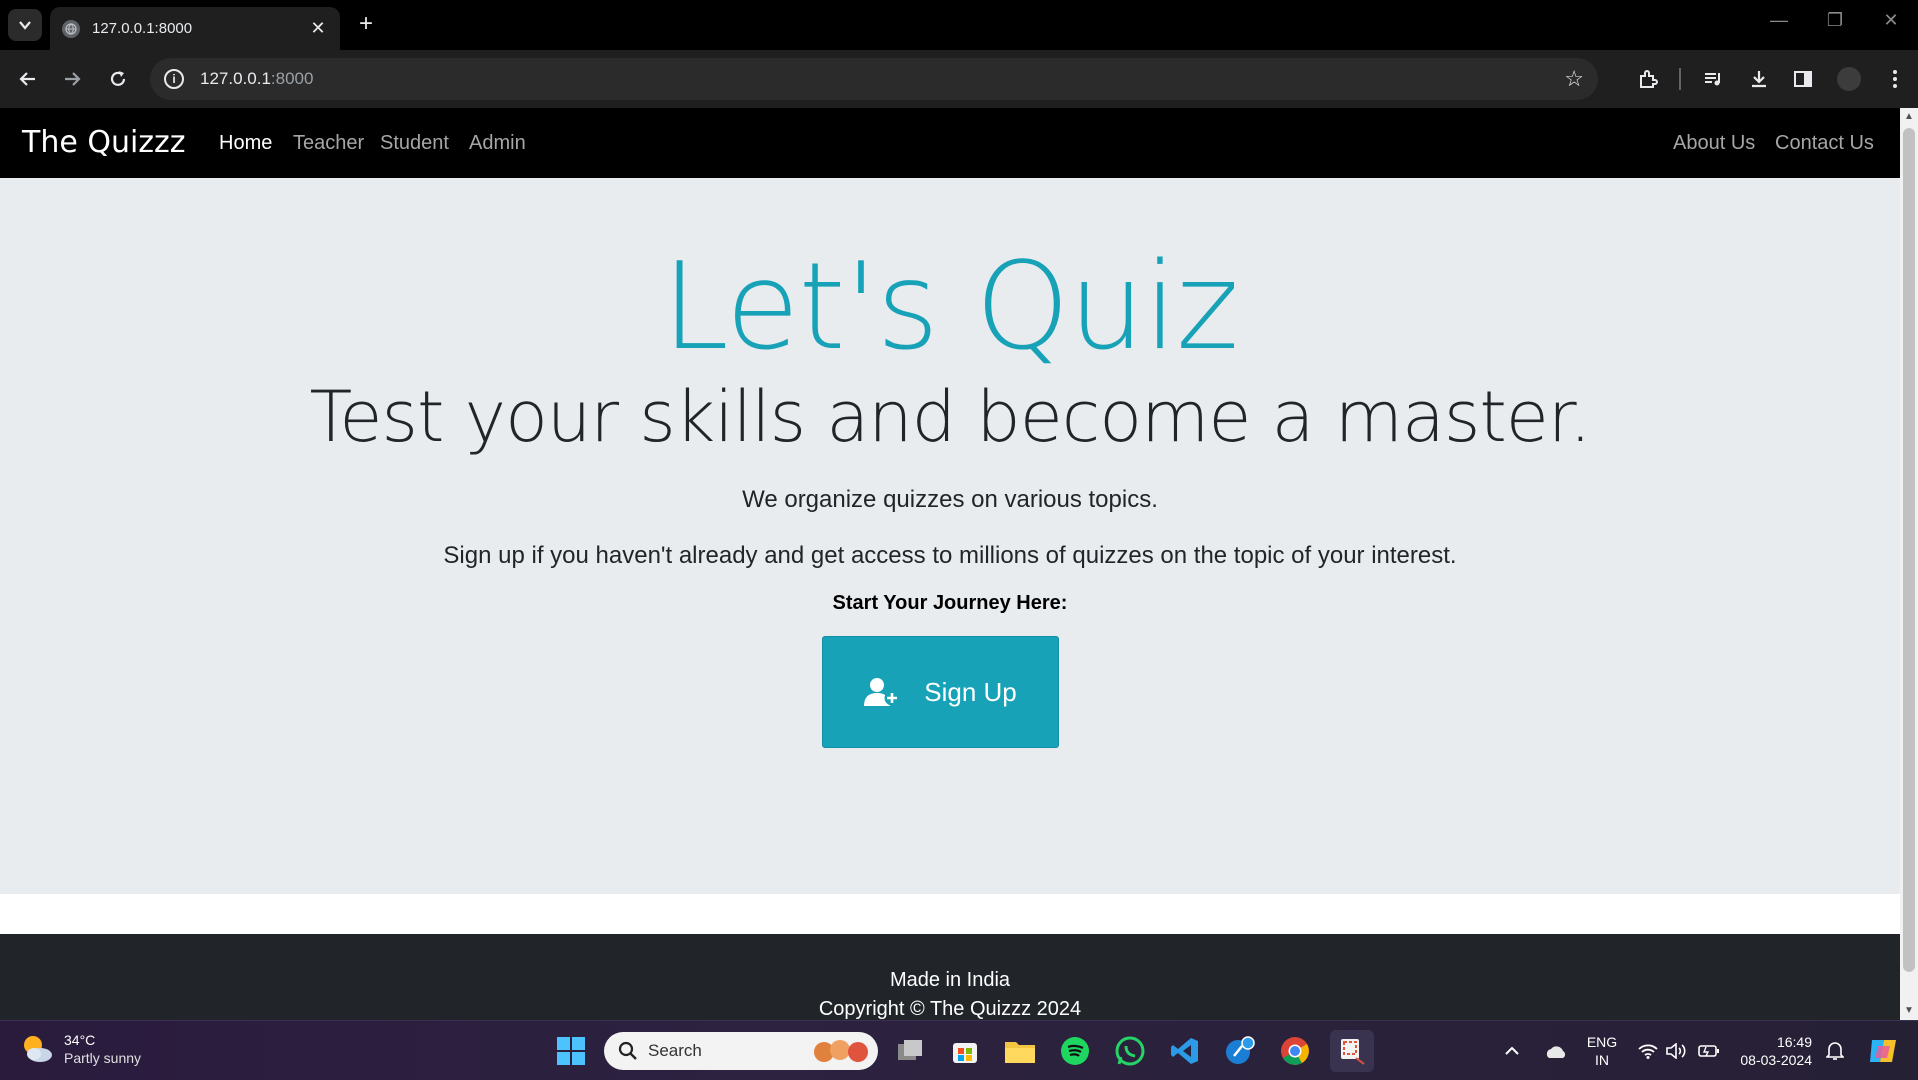 This screenshot has height=1080, width=1918. I want to click on hero-title: Let's Quiz, so click(950, 307).